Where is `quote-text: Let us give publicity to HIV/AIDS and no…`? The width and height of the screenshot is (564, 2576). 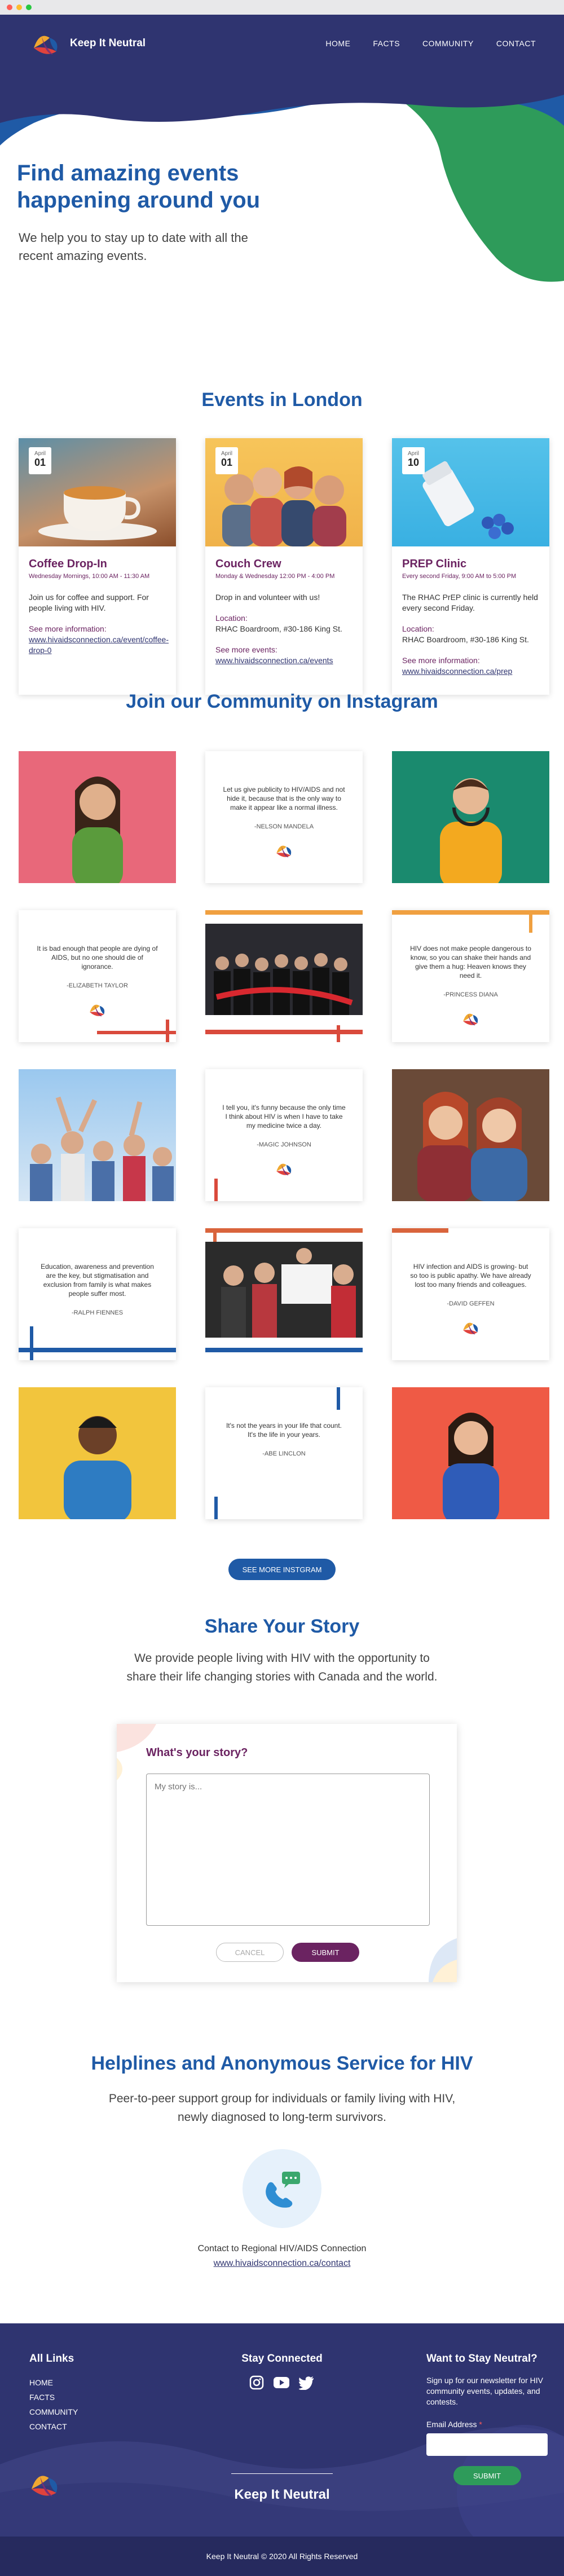 quote-text: Let us give publicity to HIV/AIDS and no… is located at coordinates (284, 798).